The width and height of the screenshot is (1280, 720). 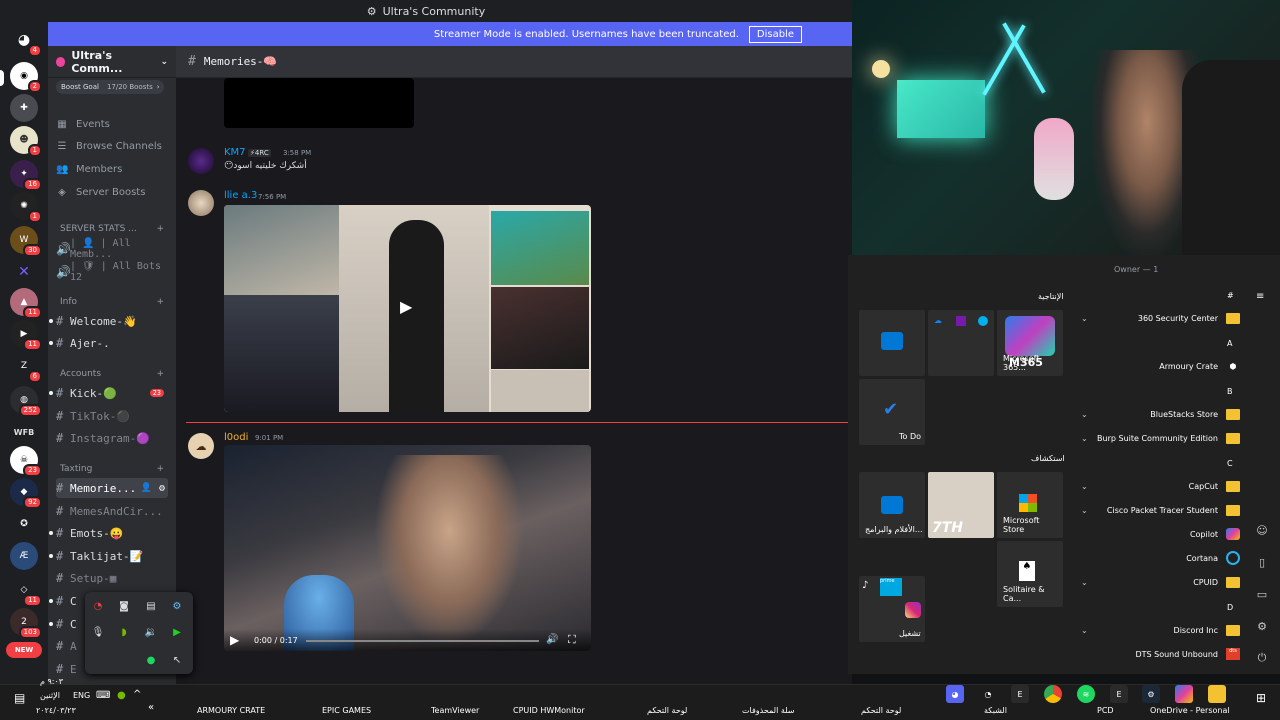 What do you see at coordinates (100, 192) in the screenshot?
I see `nav-server-boosts: ◈ Server Boosts` at bounding box center [100, 192].